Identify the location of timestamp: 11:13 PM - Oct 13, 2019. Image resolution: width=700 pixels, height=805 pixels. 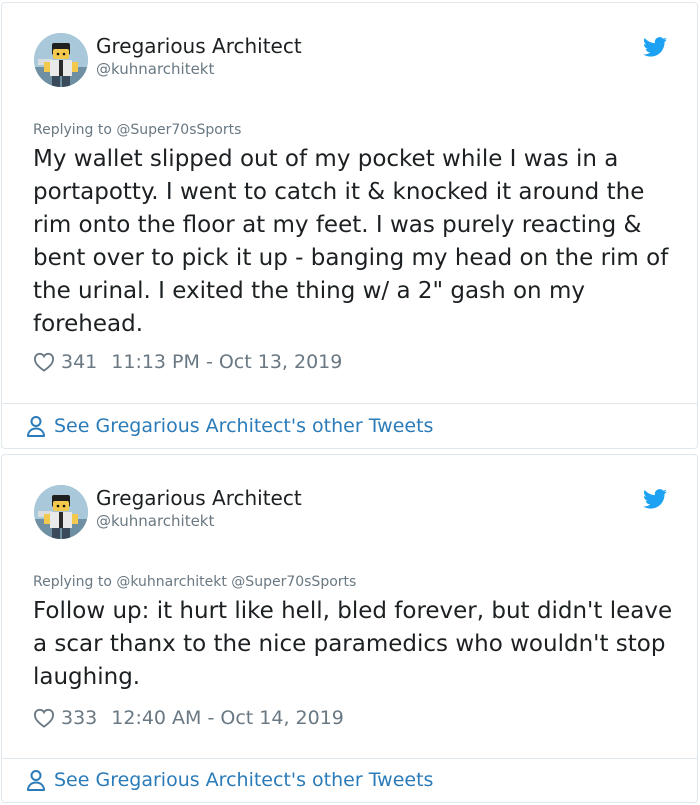
(226, 362).